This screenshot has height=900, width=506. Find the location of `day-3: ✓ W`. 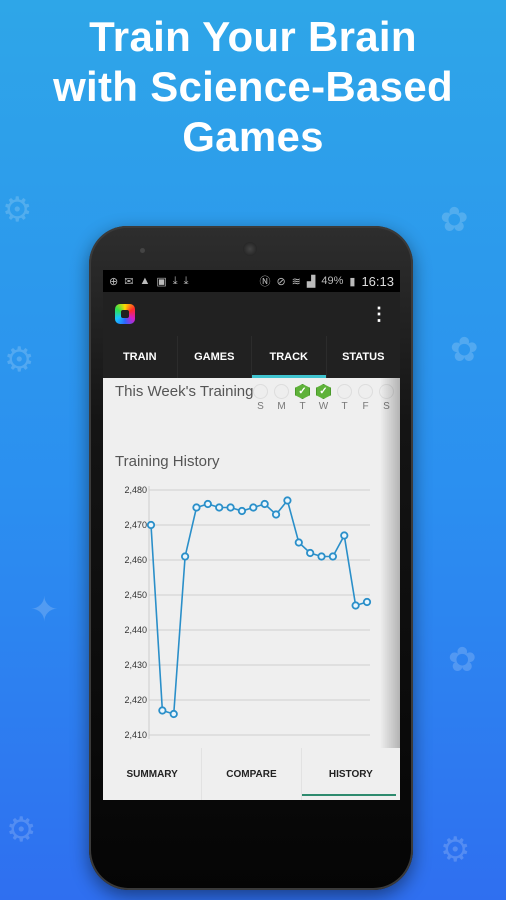

day-3: ✓ W is located at coordinates (323, 398).